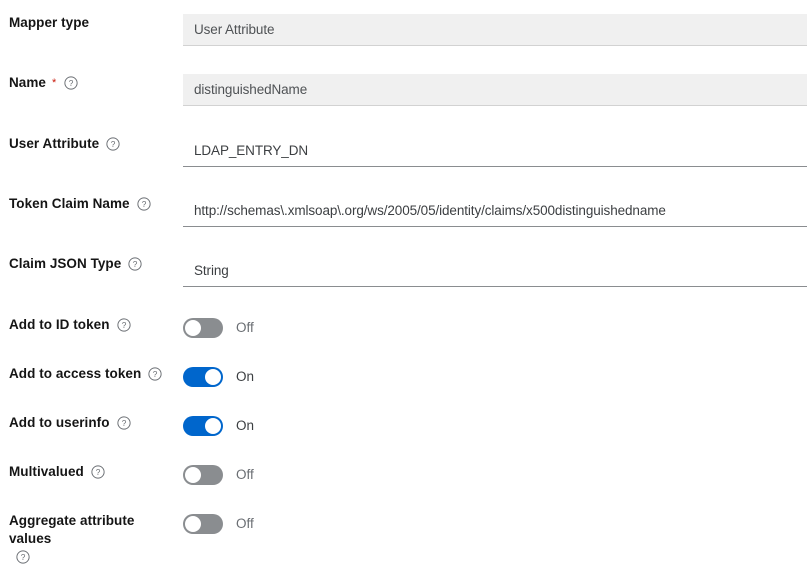 The width and height of the screenshot is (807, 564). I want to click on multivalued-toggle, so click(203, 475).